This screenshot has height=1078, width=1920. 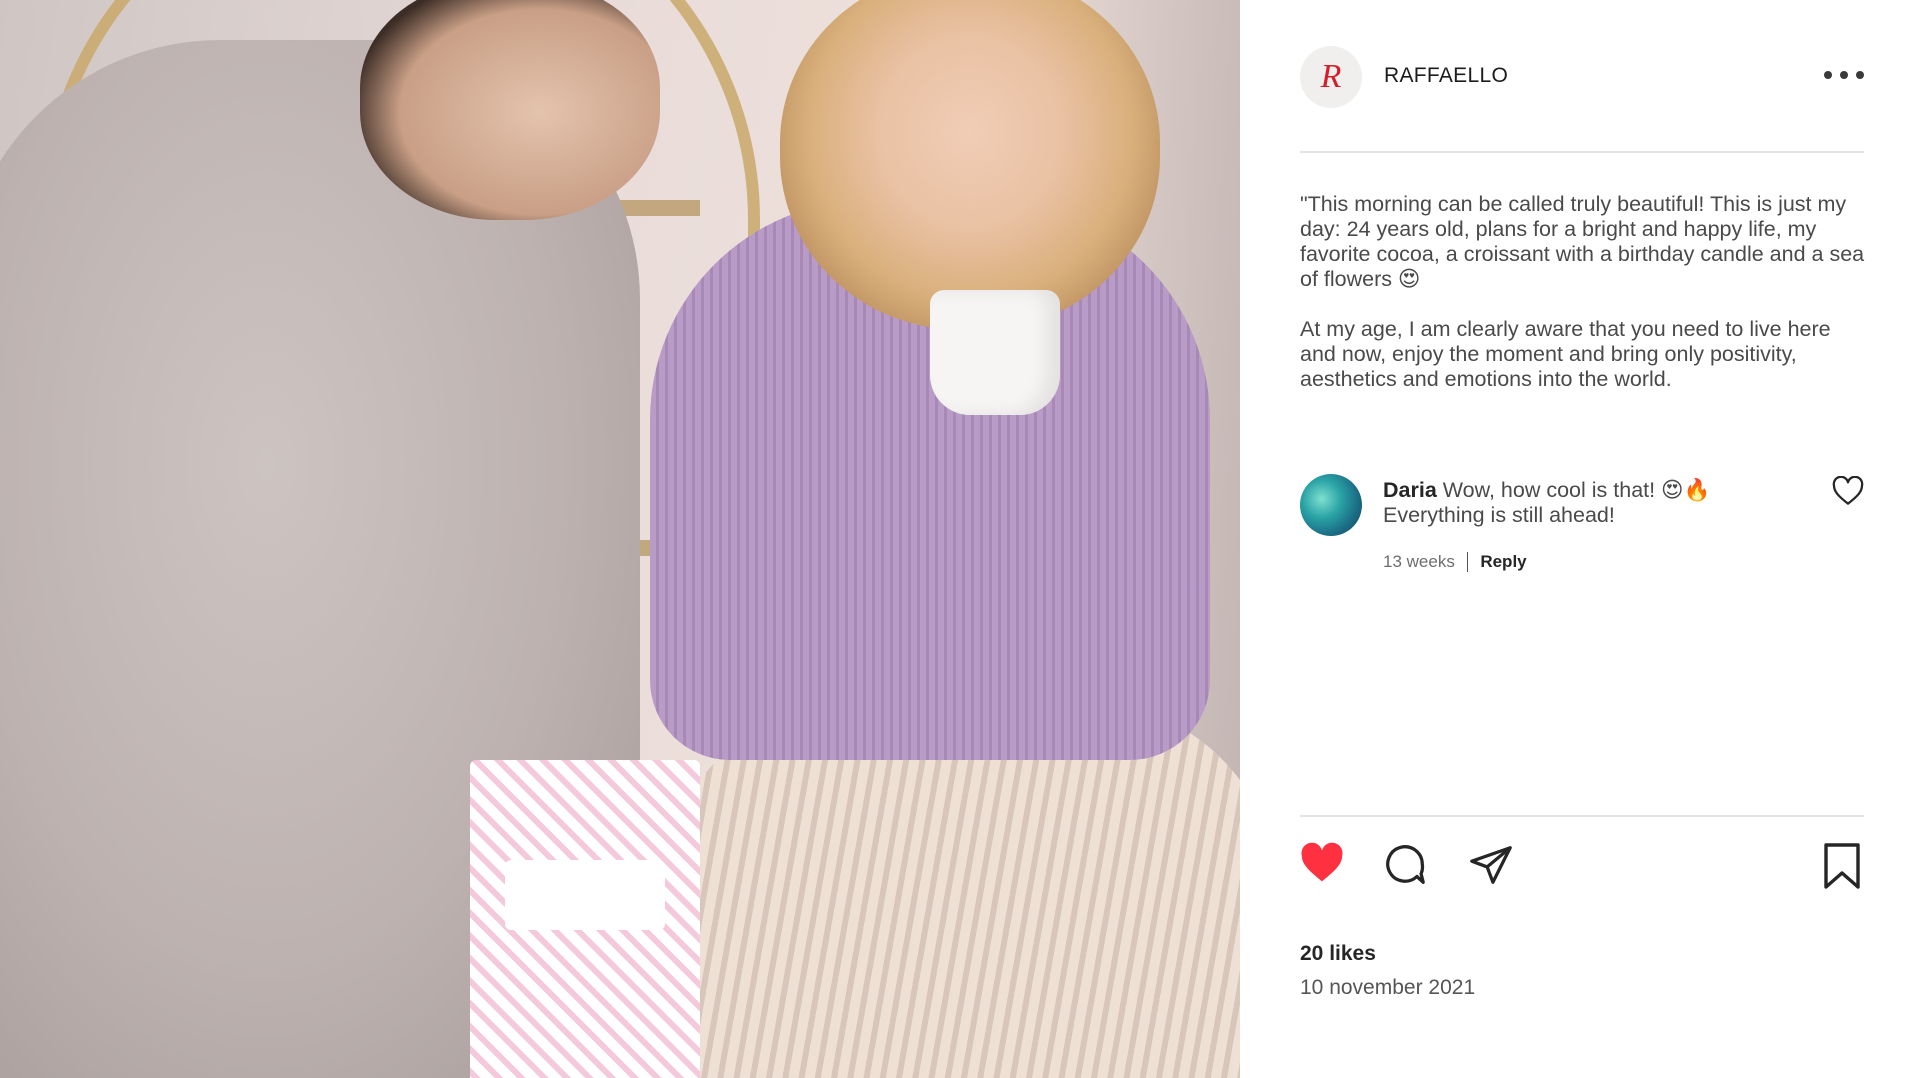 I want to click on bookmark-icon, so click(x=1842, y=868).